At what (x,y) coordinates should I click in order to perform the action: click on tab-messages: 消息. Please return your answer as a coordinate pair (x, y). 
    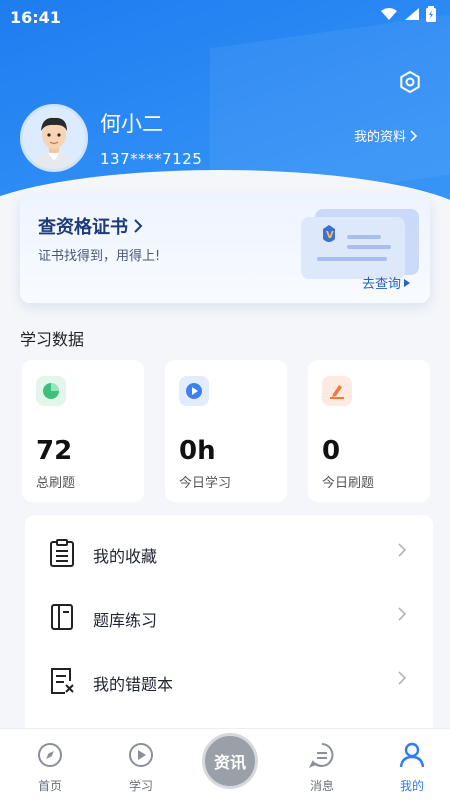
    Looking at the image, I should click on (322, 767).